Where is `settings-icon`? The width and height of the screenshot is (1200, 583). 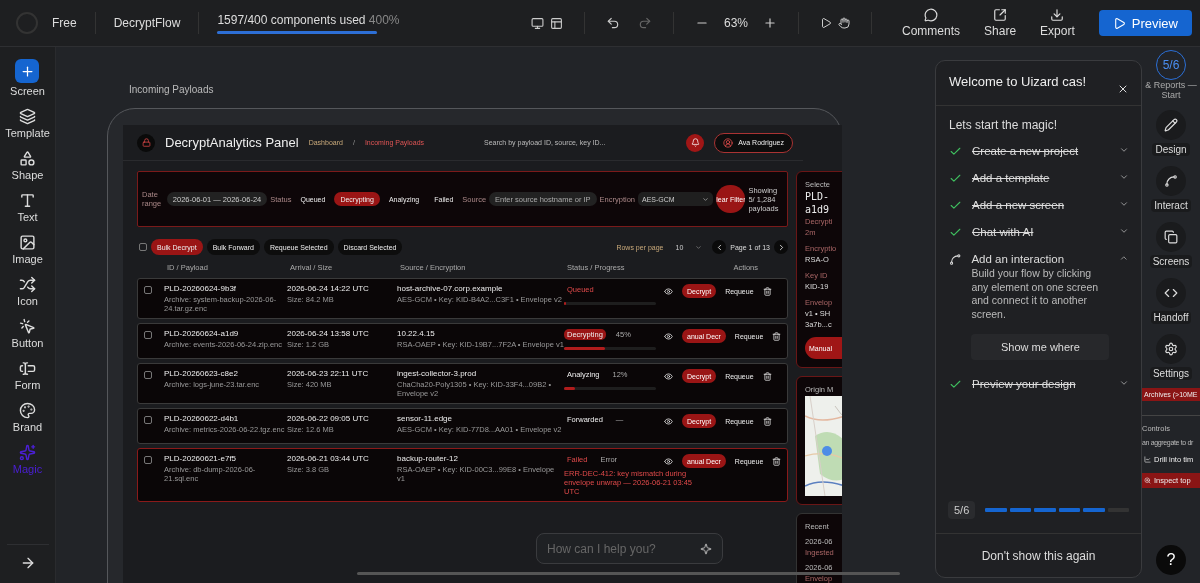 settings-icon is located at coordinates (1171, 349).